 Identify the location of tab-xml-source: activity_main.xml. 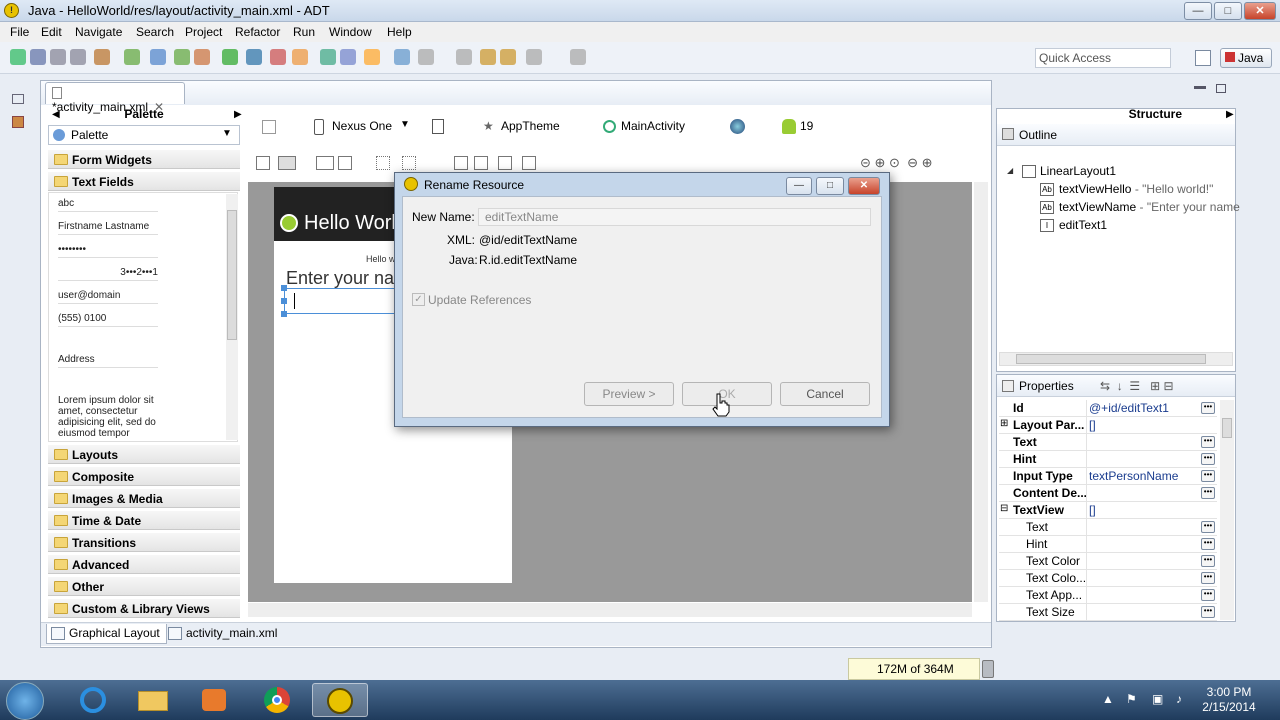
(223, 634).